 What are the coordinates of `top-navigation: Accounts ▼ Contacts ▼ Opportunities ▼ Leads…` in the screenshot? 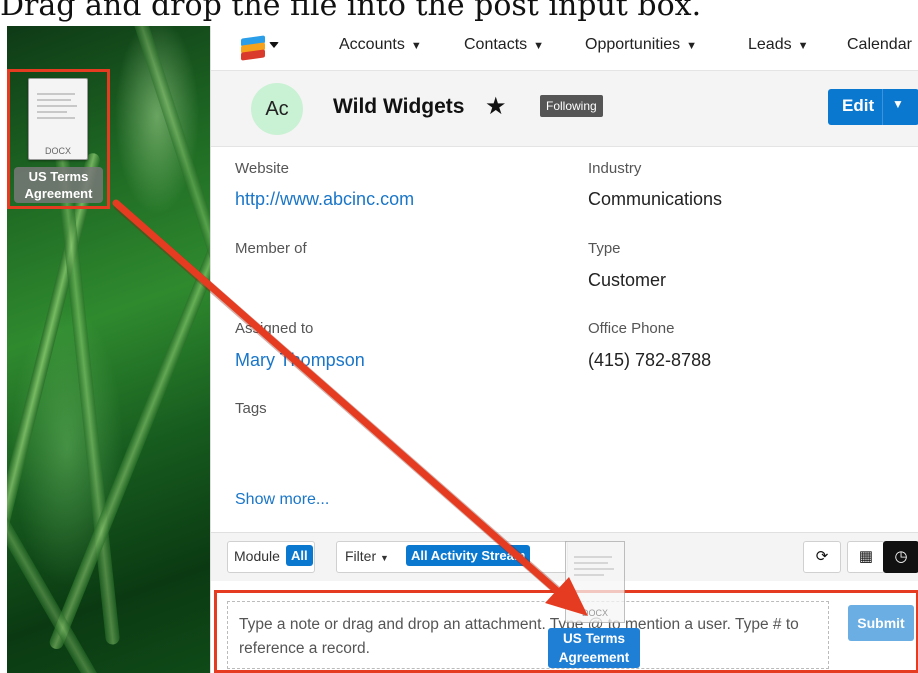 It's located at (564, 48).